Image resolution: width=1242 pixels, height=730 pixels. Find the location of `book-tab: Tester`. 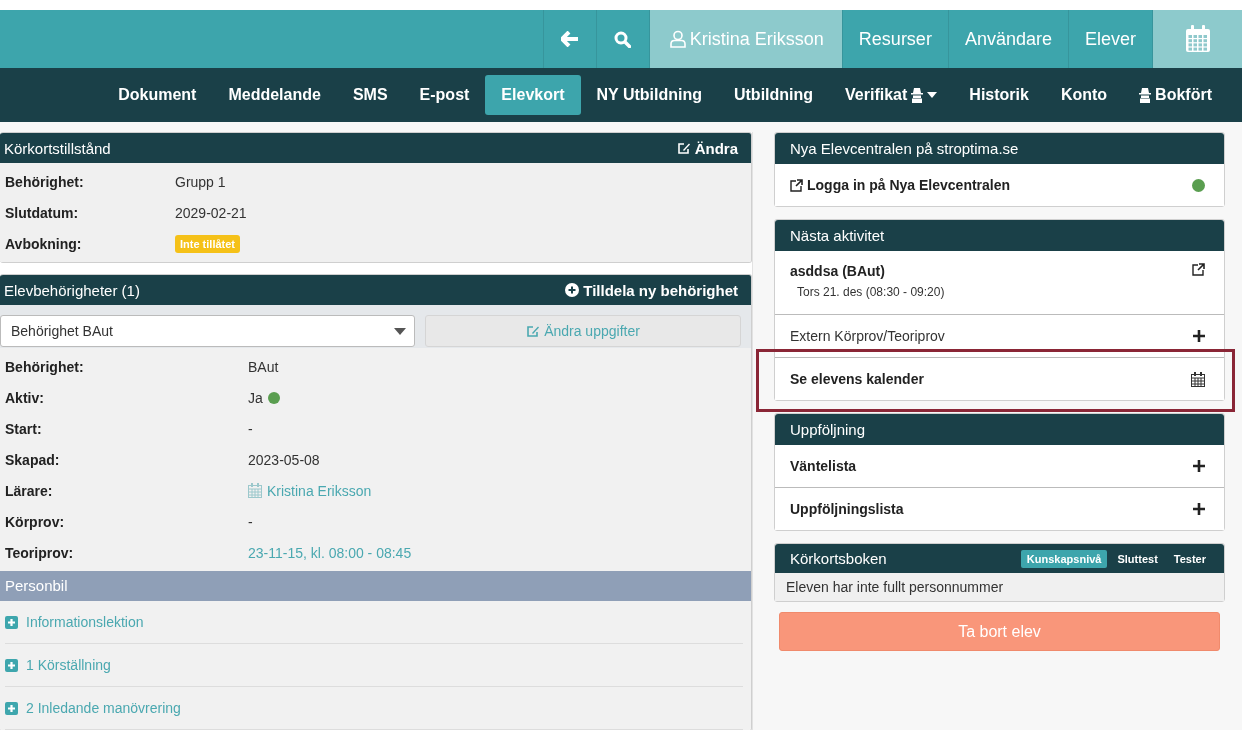

book-tab: Tester is located at coordinates (1189, 558).